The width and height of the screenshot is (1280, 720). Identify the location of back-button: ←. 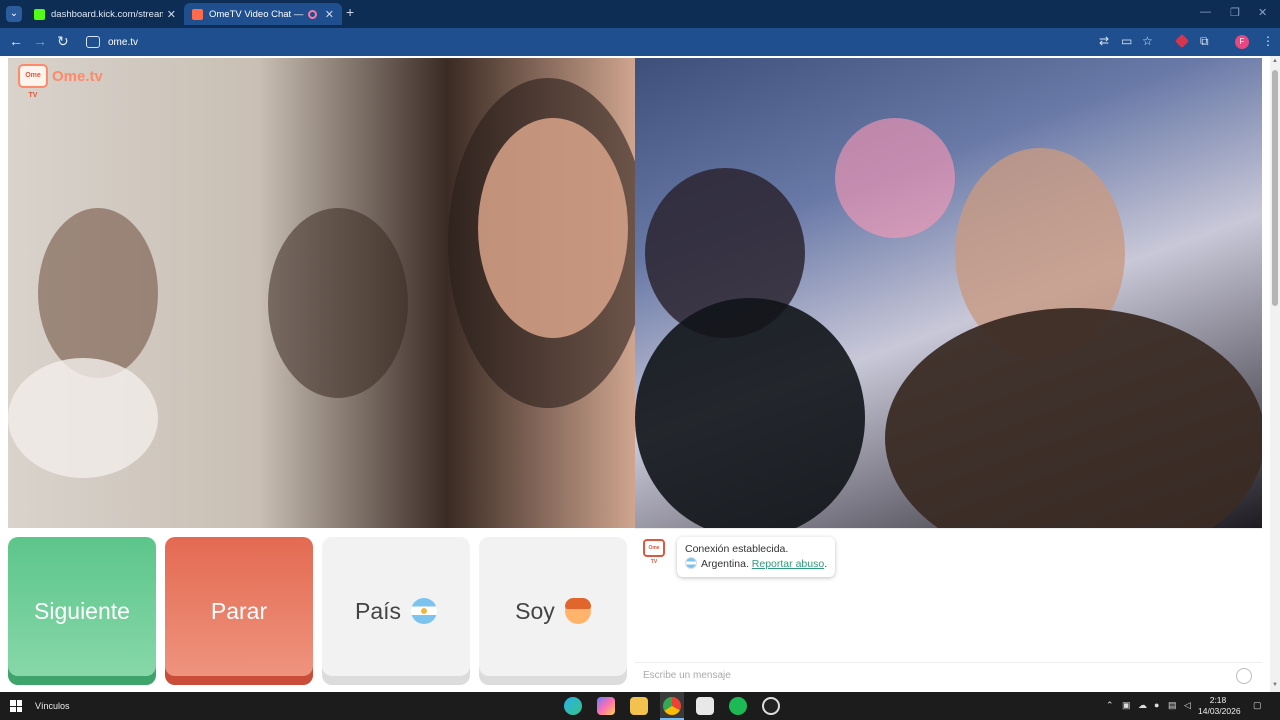
(16, 41).